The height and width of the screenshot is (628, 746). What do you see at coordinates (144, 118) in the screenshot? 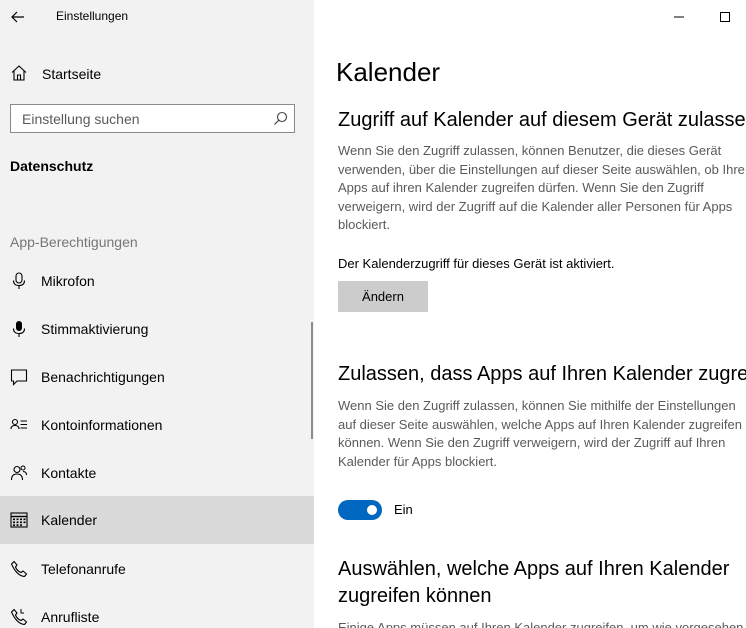
I see `search-input` at bounding box center [144, 118].